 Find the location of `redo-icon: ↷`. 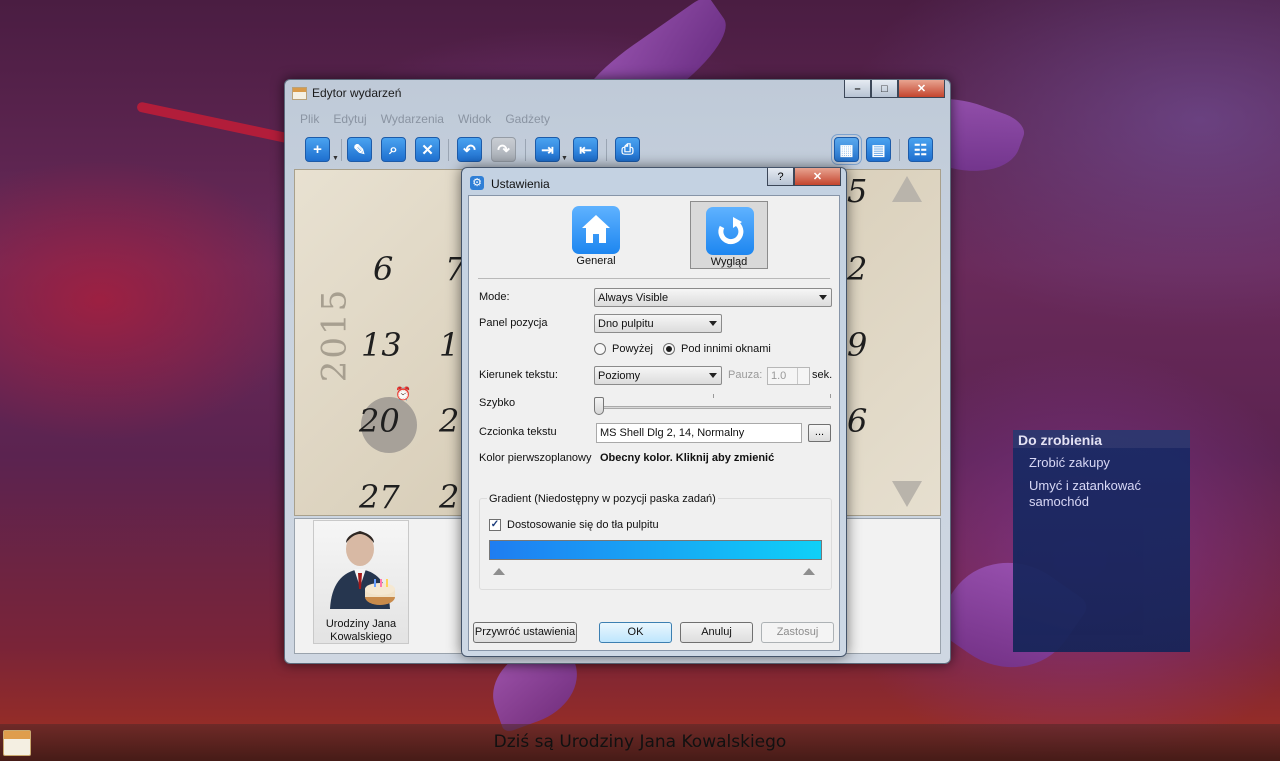

redo-icon: ↷ is located at coordinates (503, 150).